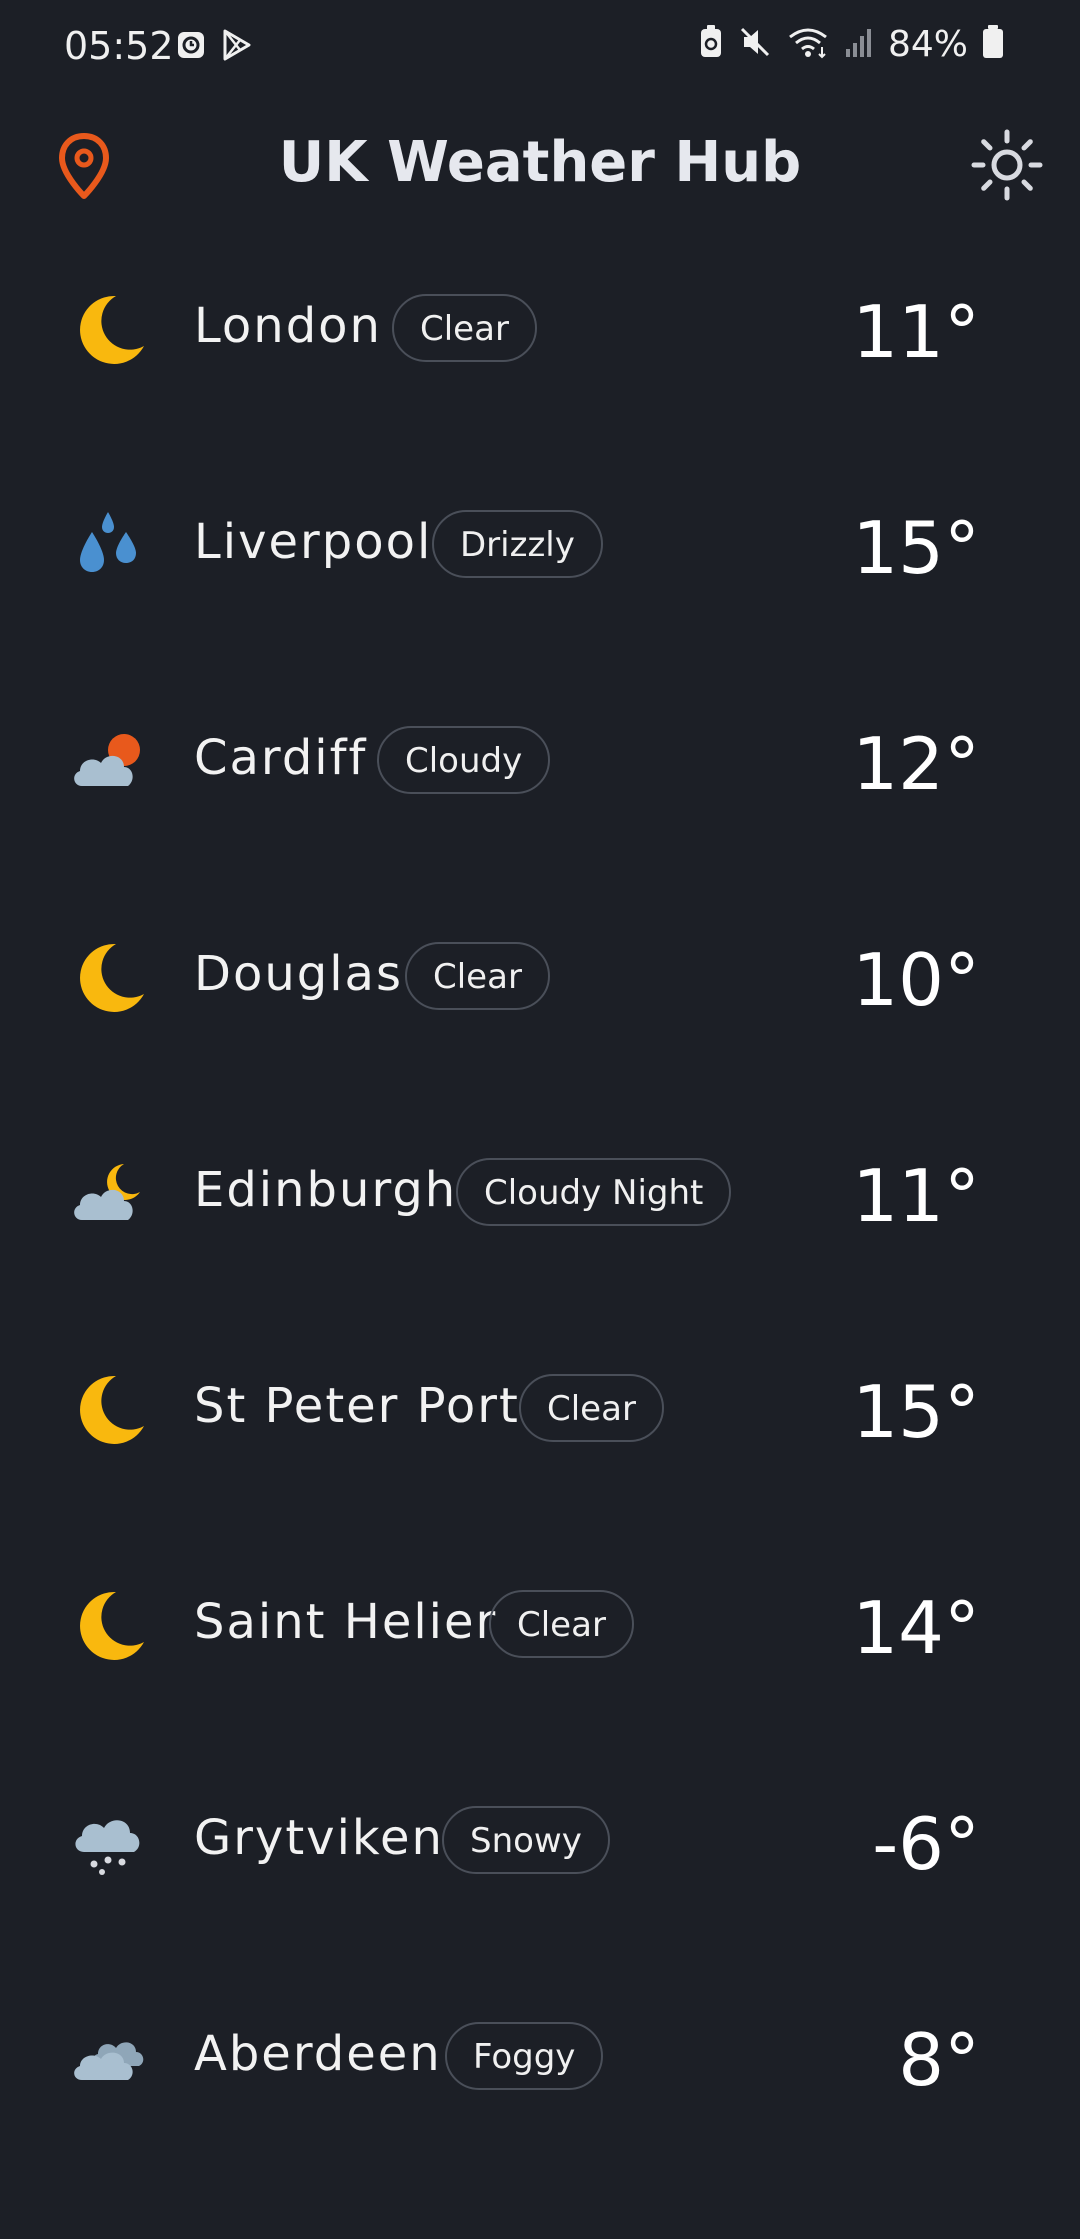 The height and width of the screenshot is (2239, 1080). Describe the element at coordinates (288, 326) in the screenshot. I see `city-name: London` at that location.